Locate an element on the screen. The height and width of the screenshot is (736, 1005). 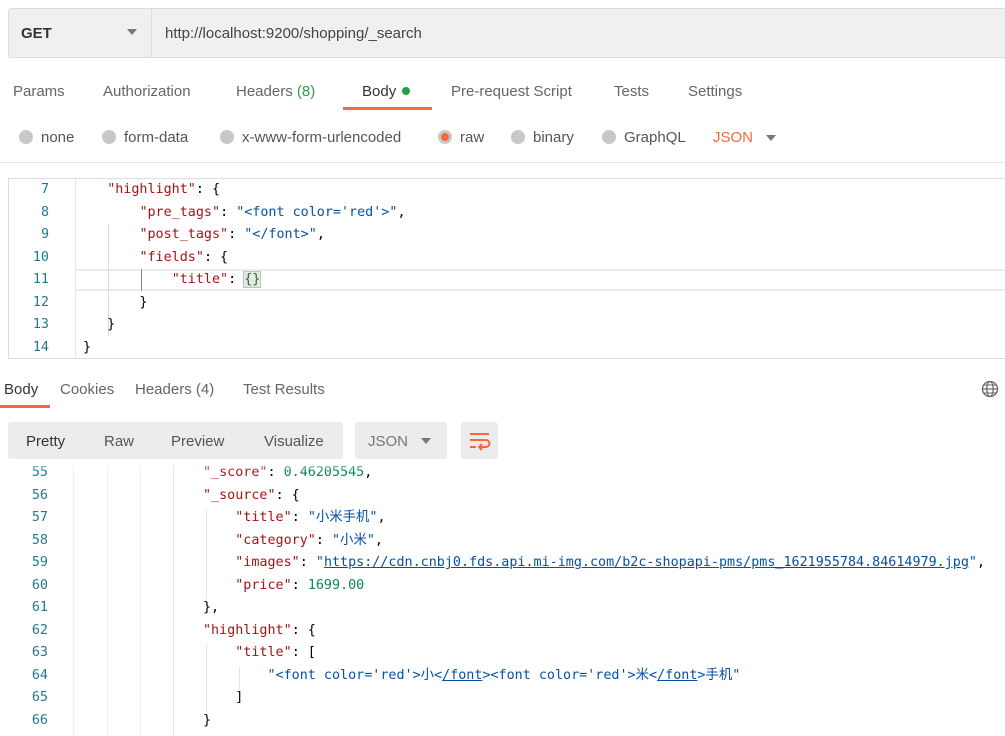
line-number: 8 is located at coordinates (44, 212).